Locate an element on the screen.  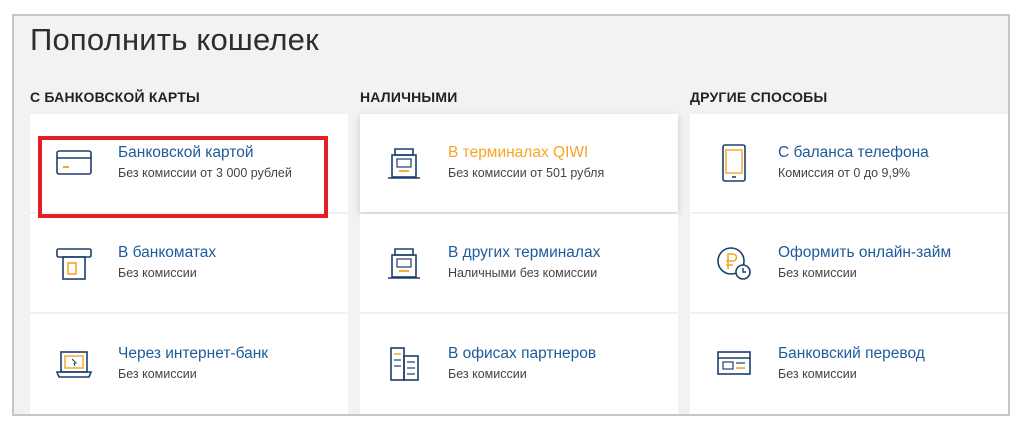
atm-icon is located at coordinates (74, 263).